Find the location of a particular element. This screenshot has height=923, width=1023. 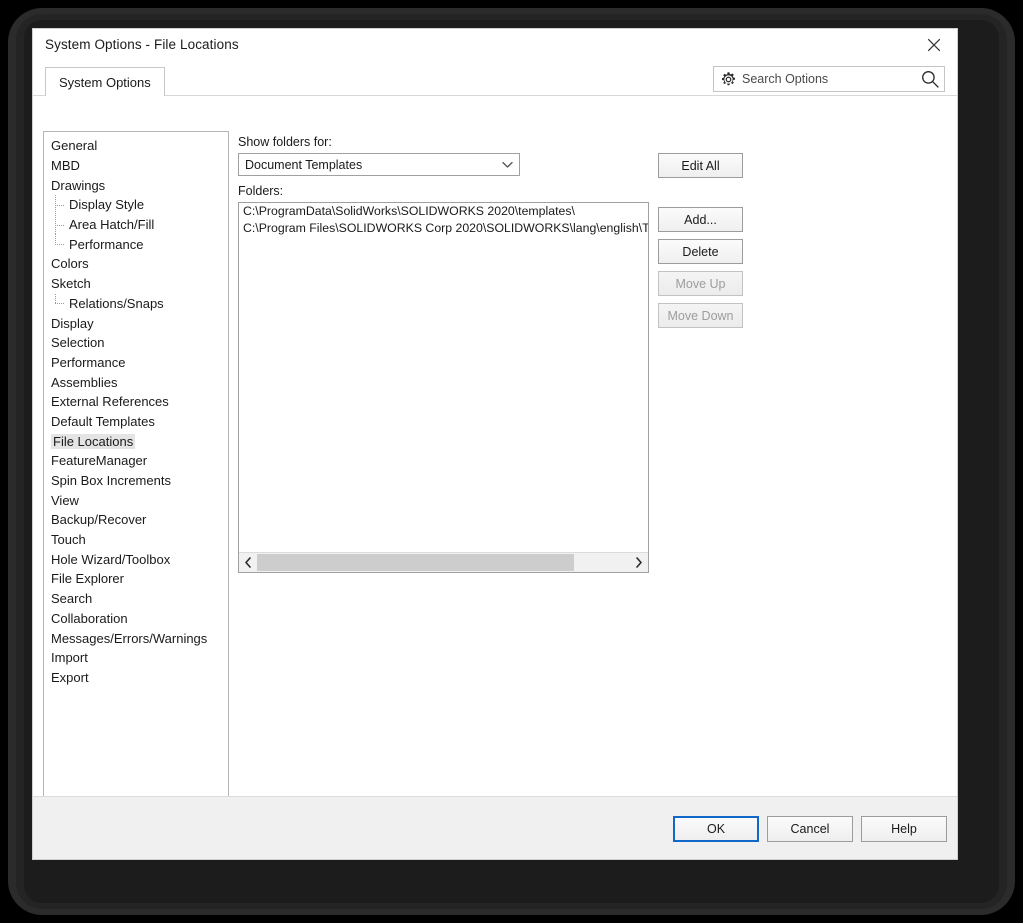

sidebar-item-label: FeatureManager is located at coordinates (99, 461).